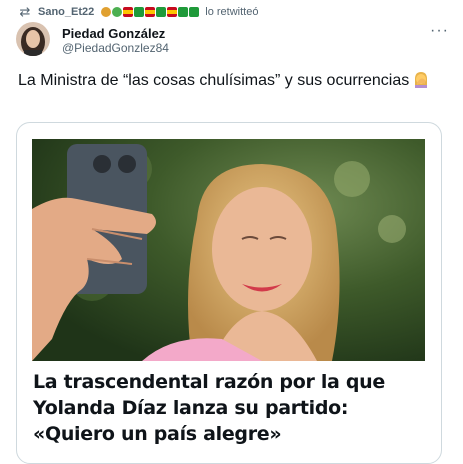  What do you see at coordinates (66, 12) in the screenshot?
I see `retweeter-name: Sano_Et22` at bounding box center [66, 12].